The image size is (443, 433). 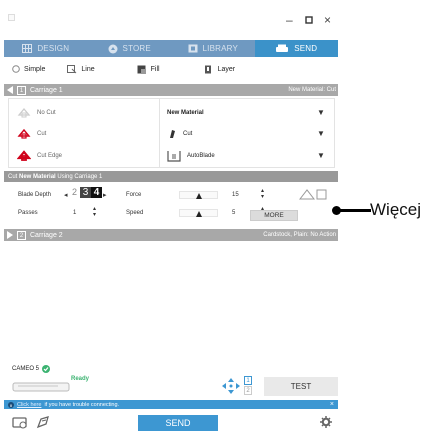 I want to click on tab-library: LIBRARY, so click(x=213, y=48).